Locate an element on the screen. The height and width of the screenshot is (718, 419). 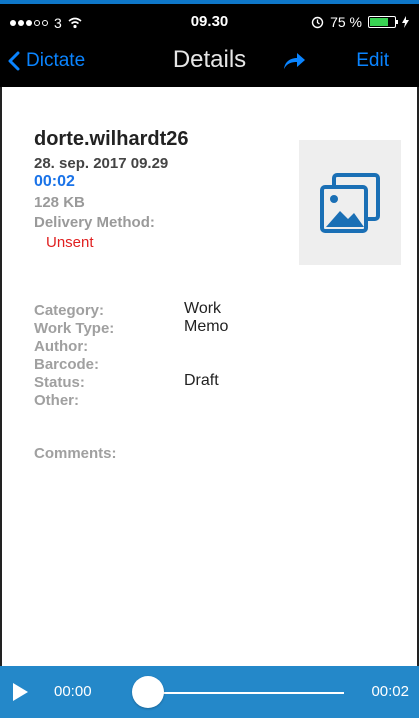
recording-size: 128 KB is located at coordinates (59, 202).